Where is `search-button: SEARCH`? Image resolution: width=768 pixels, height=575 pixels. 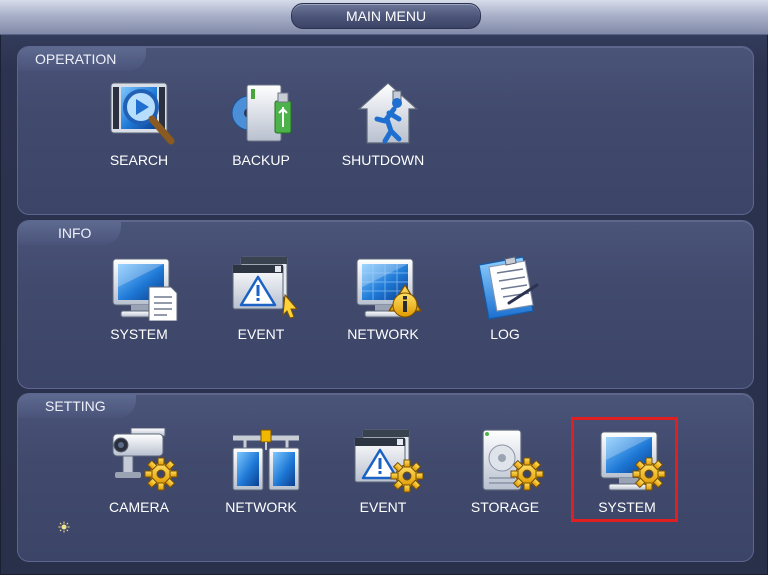 search-button: SEARCH is located at coordinates (139, 126).